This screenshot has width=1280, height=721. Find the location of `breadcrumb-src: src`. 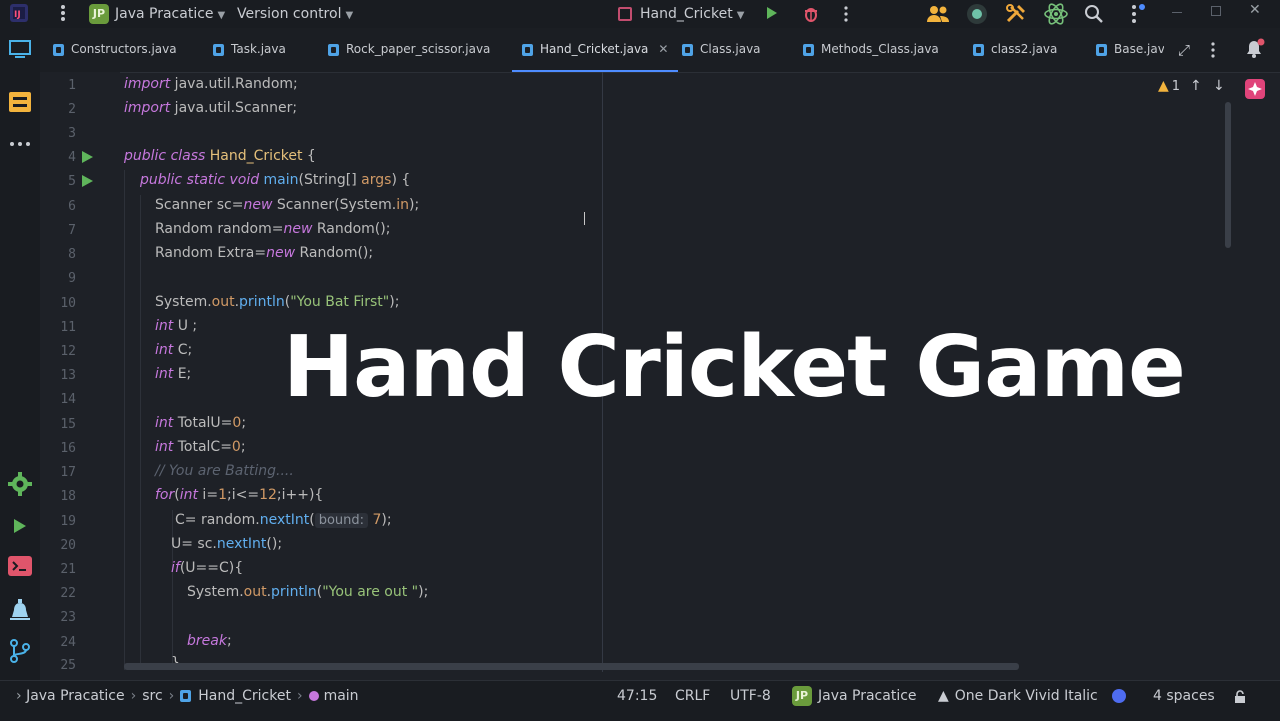

breadcrumb-src: src is located at coordinates (152, 696).